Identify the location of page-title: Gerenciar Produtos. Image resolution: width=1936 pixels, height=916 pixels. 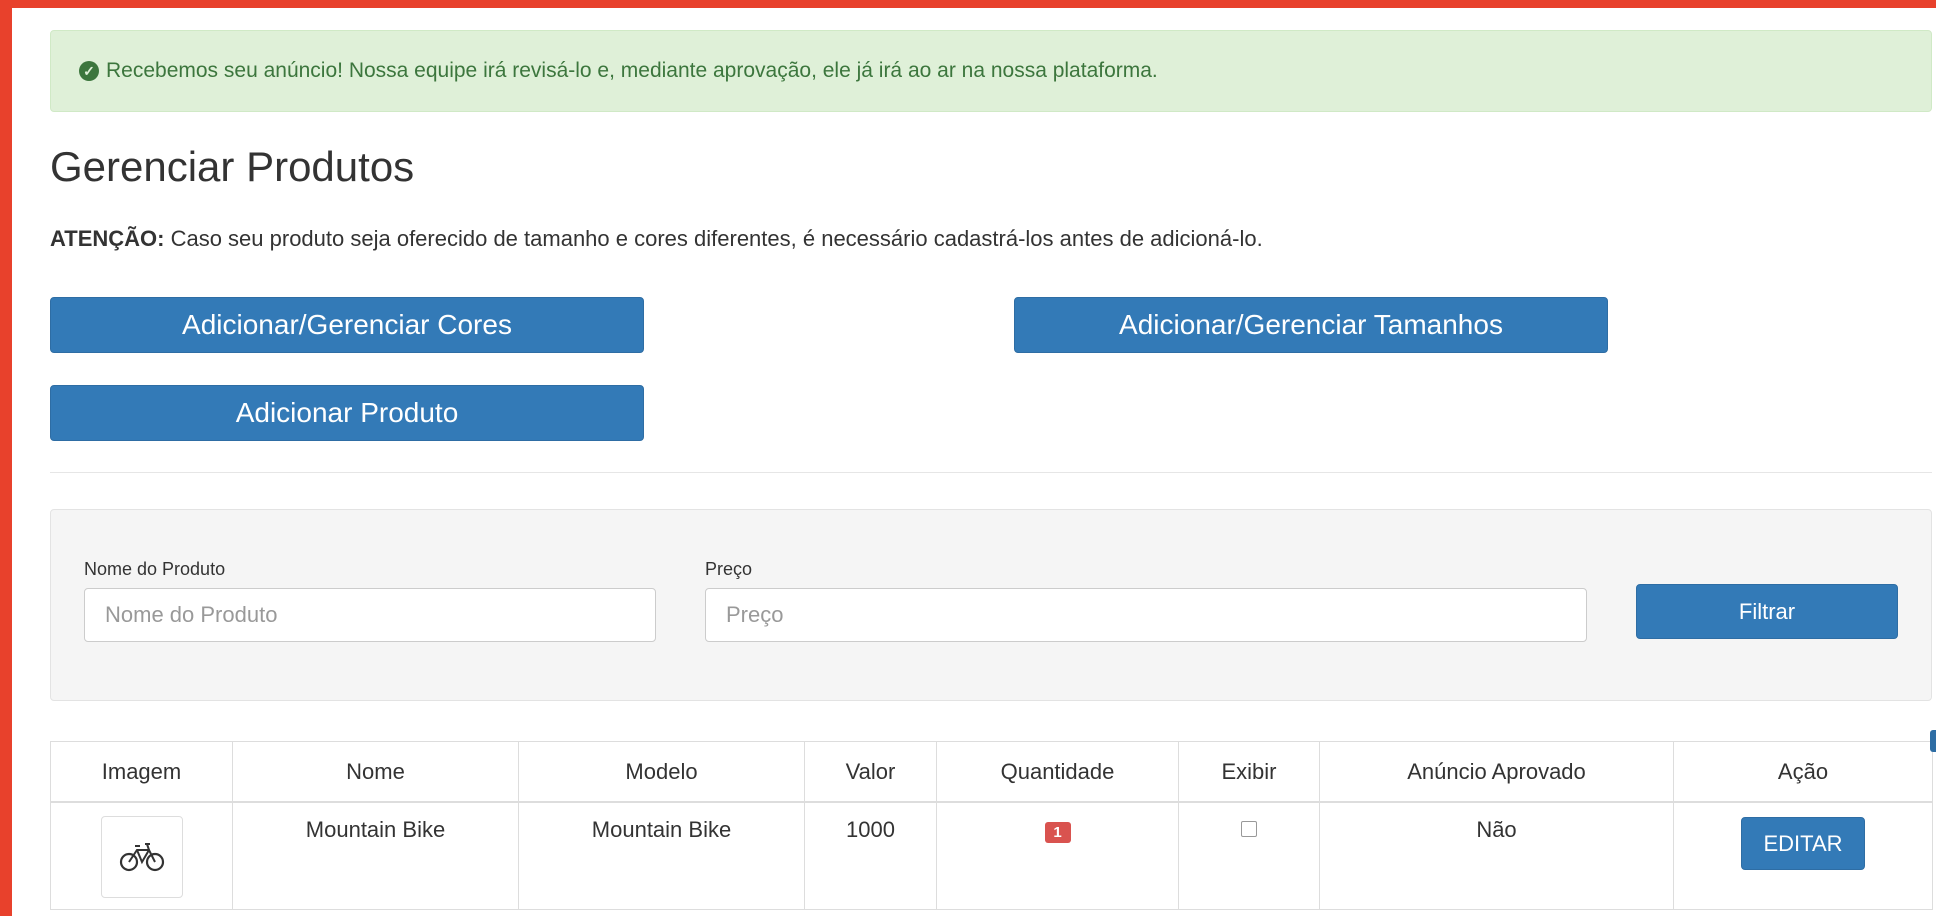
(232, 166).